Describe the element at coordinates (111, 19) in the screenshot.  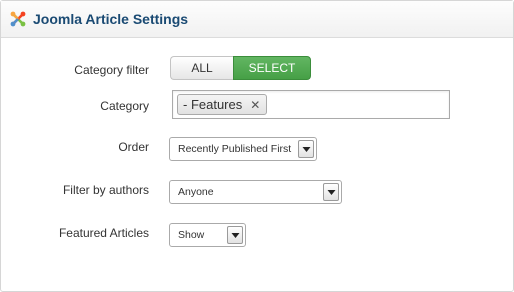
I see `panel-title: Joomla Article Settings` at that location.